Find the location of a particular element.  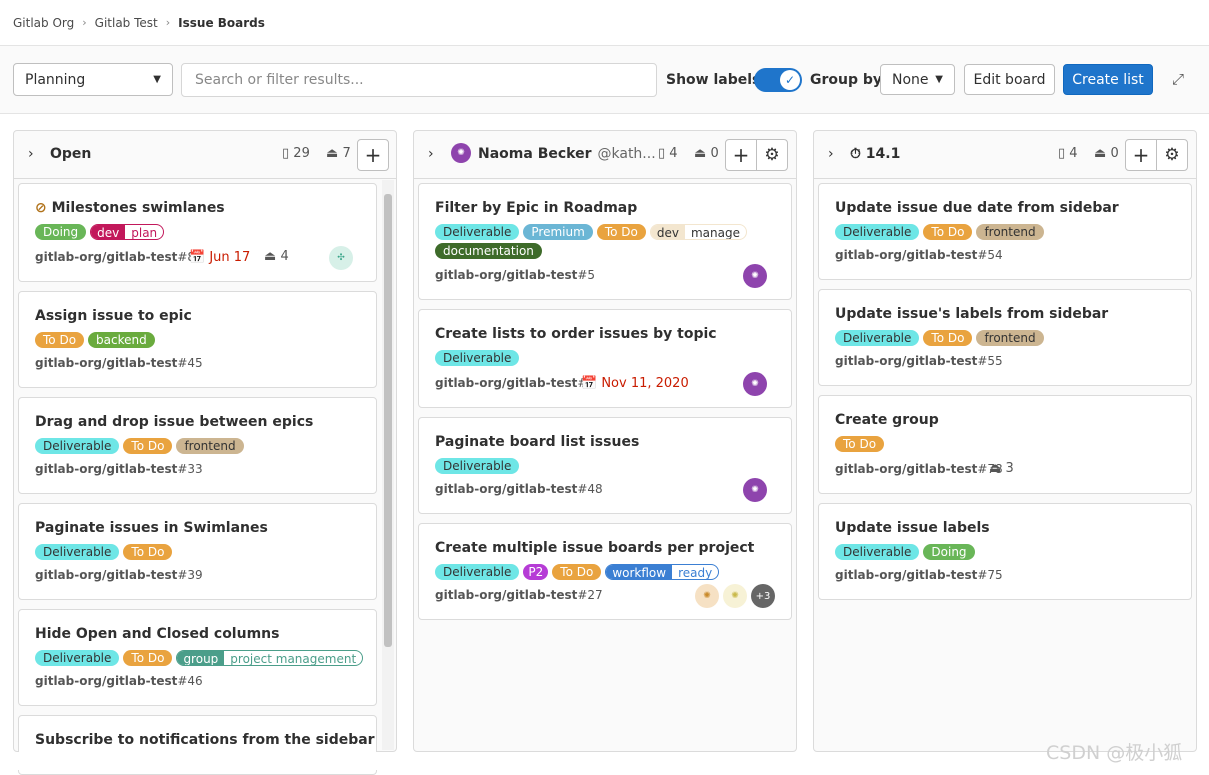

show-labels-toggle: ✓ is located at coordinates (778, 80).